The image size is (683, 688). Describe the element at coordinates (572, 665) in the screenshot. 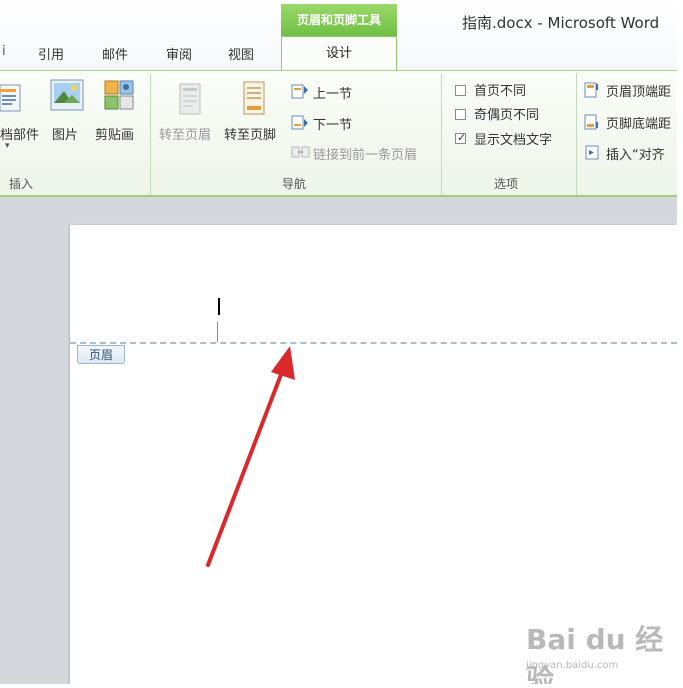

I see `watermark-url: jingyan.baidu.com` at that location.